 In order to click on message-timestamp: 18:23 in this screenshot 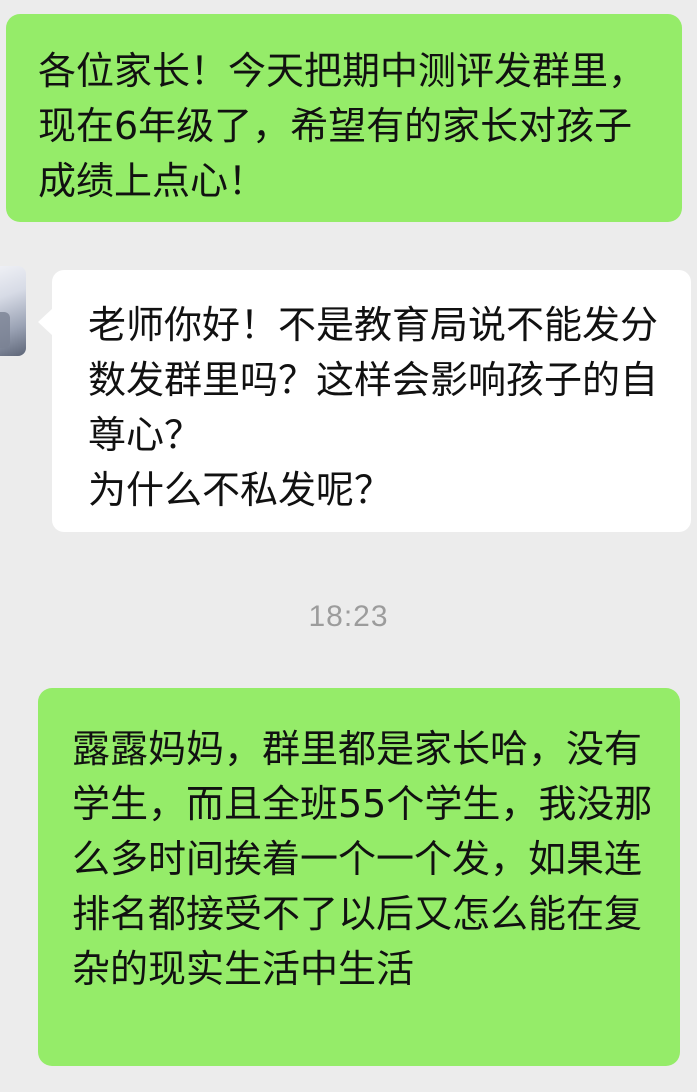, I will do `click(348, 616)`.